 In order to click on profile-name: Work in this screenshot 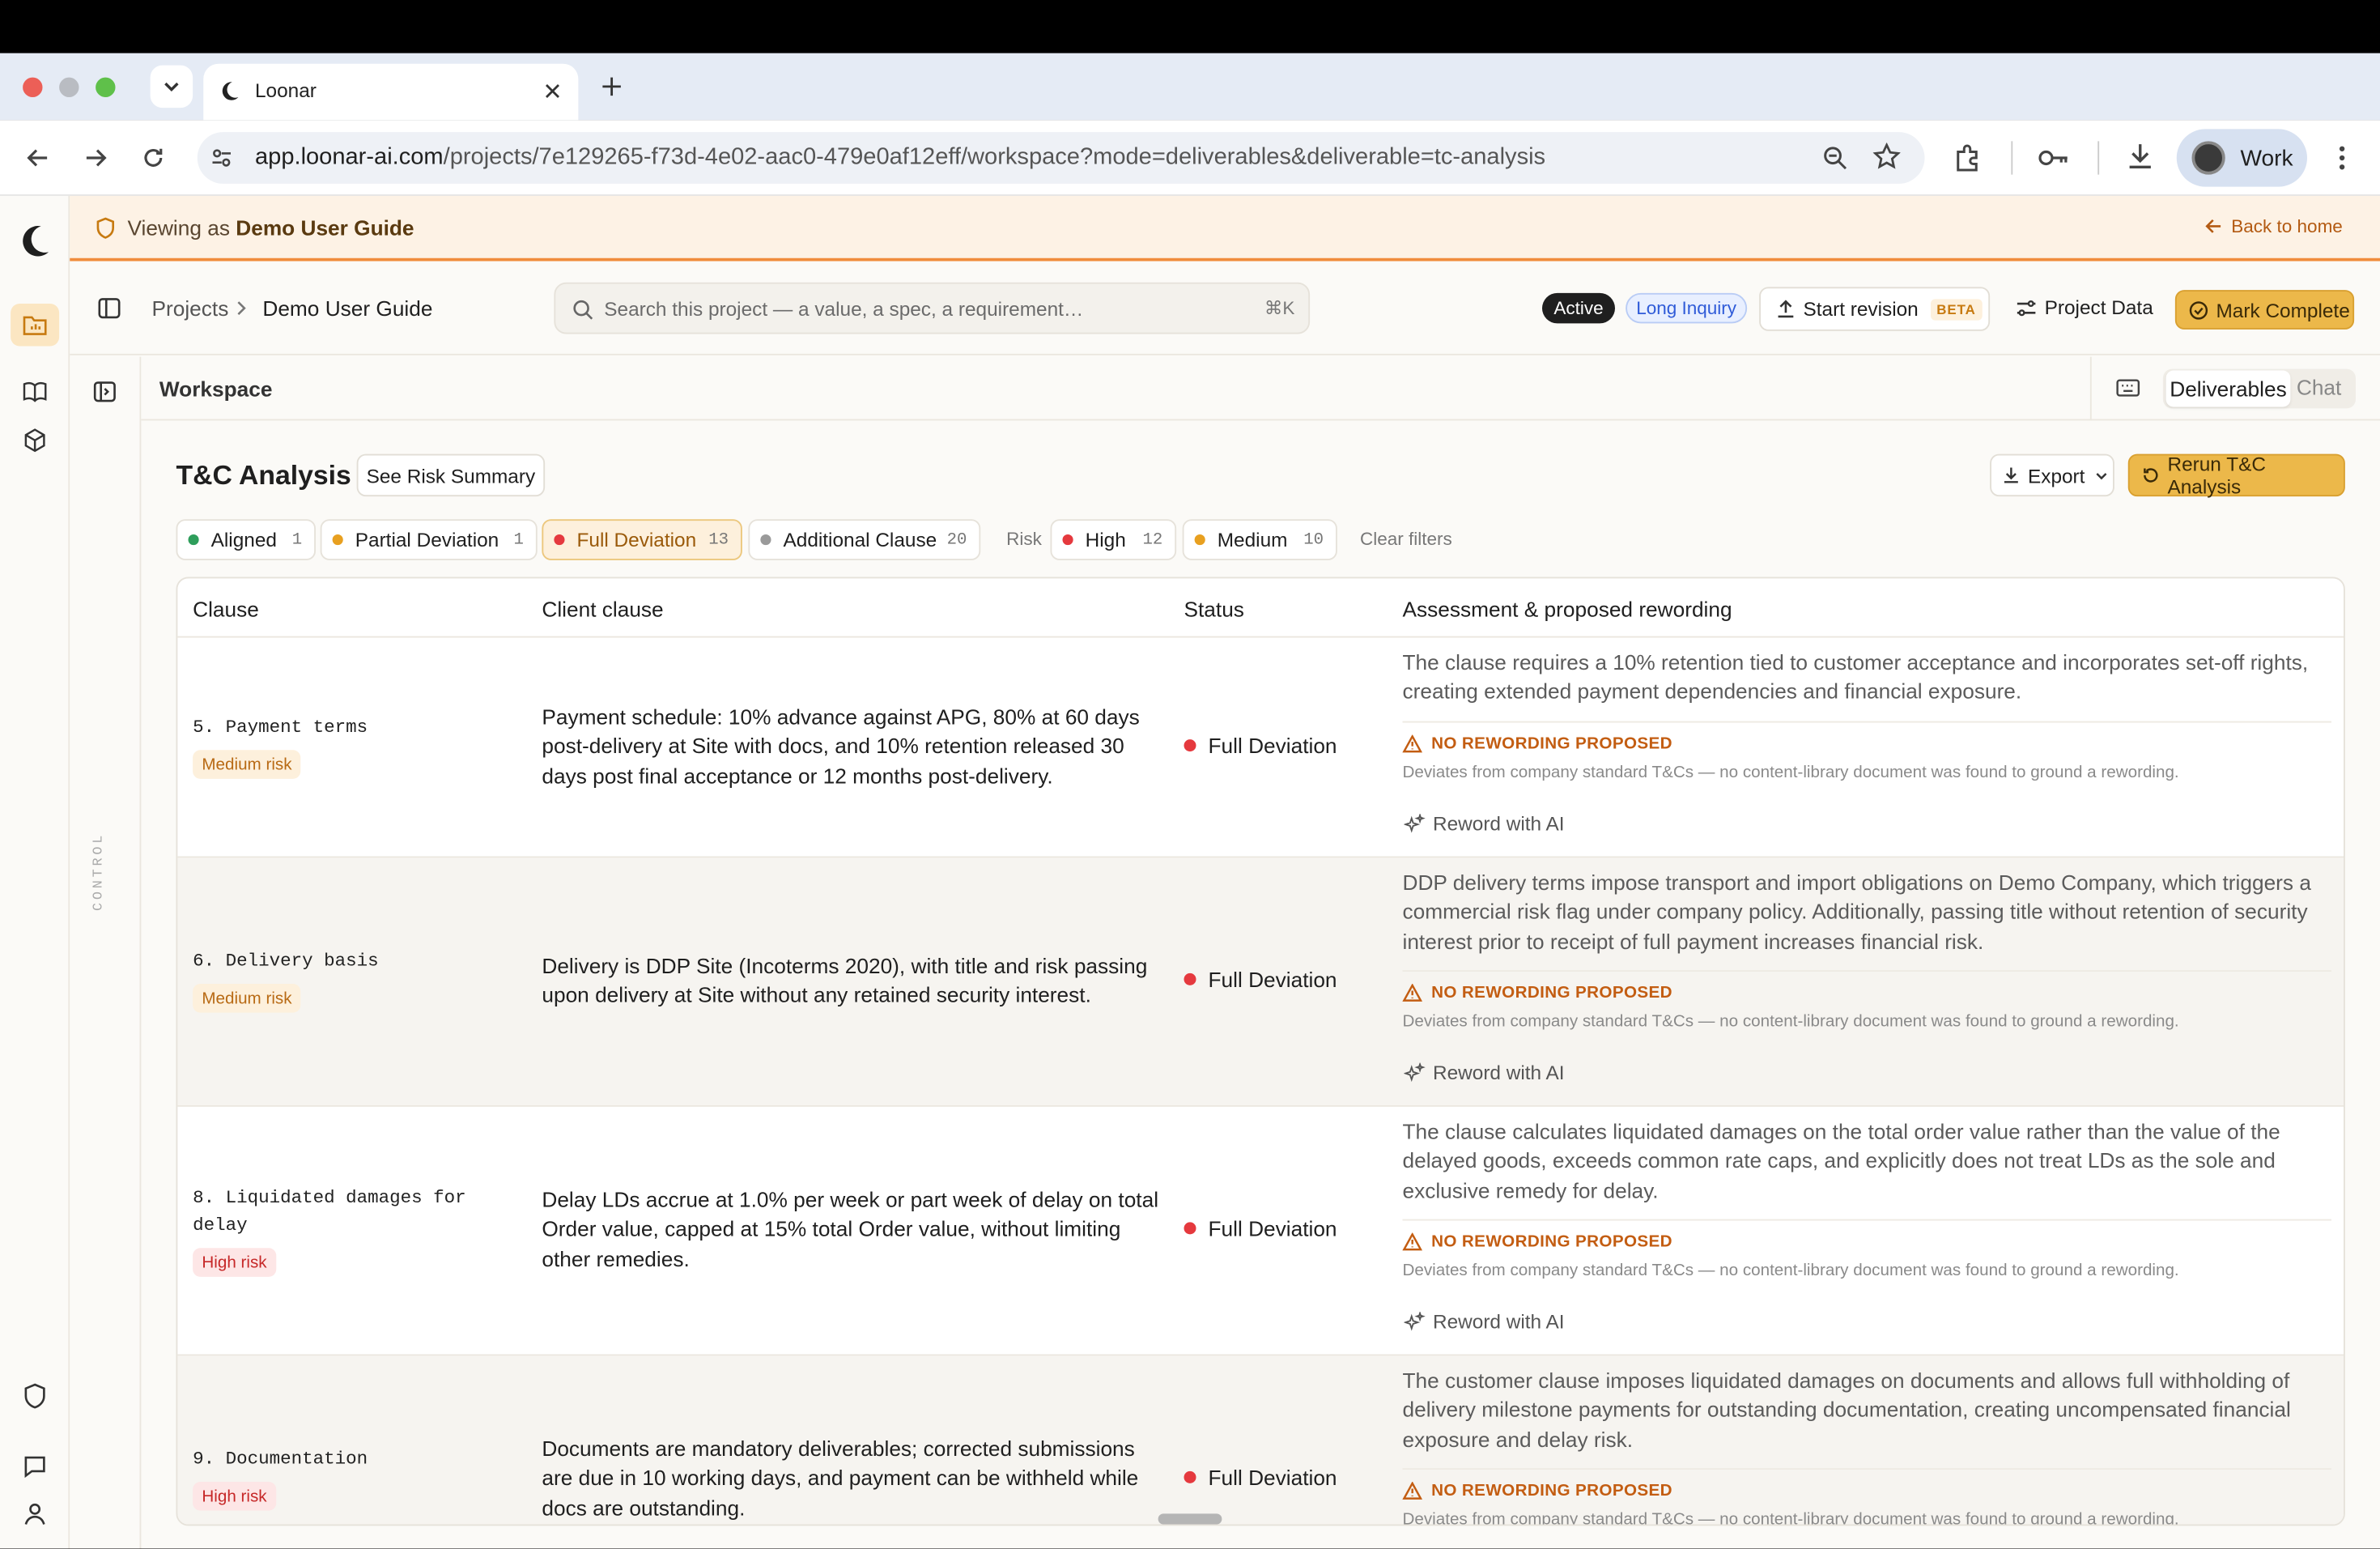, I will do `click(2266, 158)`.